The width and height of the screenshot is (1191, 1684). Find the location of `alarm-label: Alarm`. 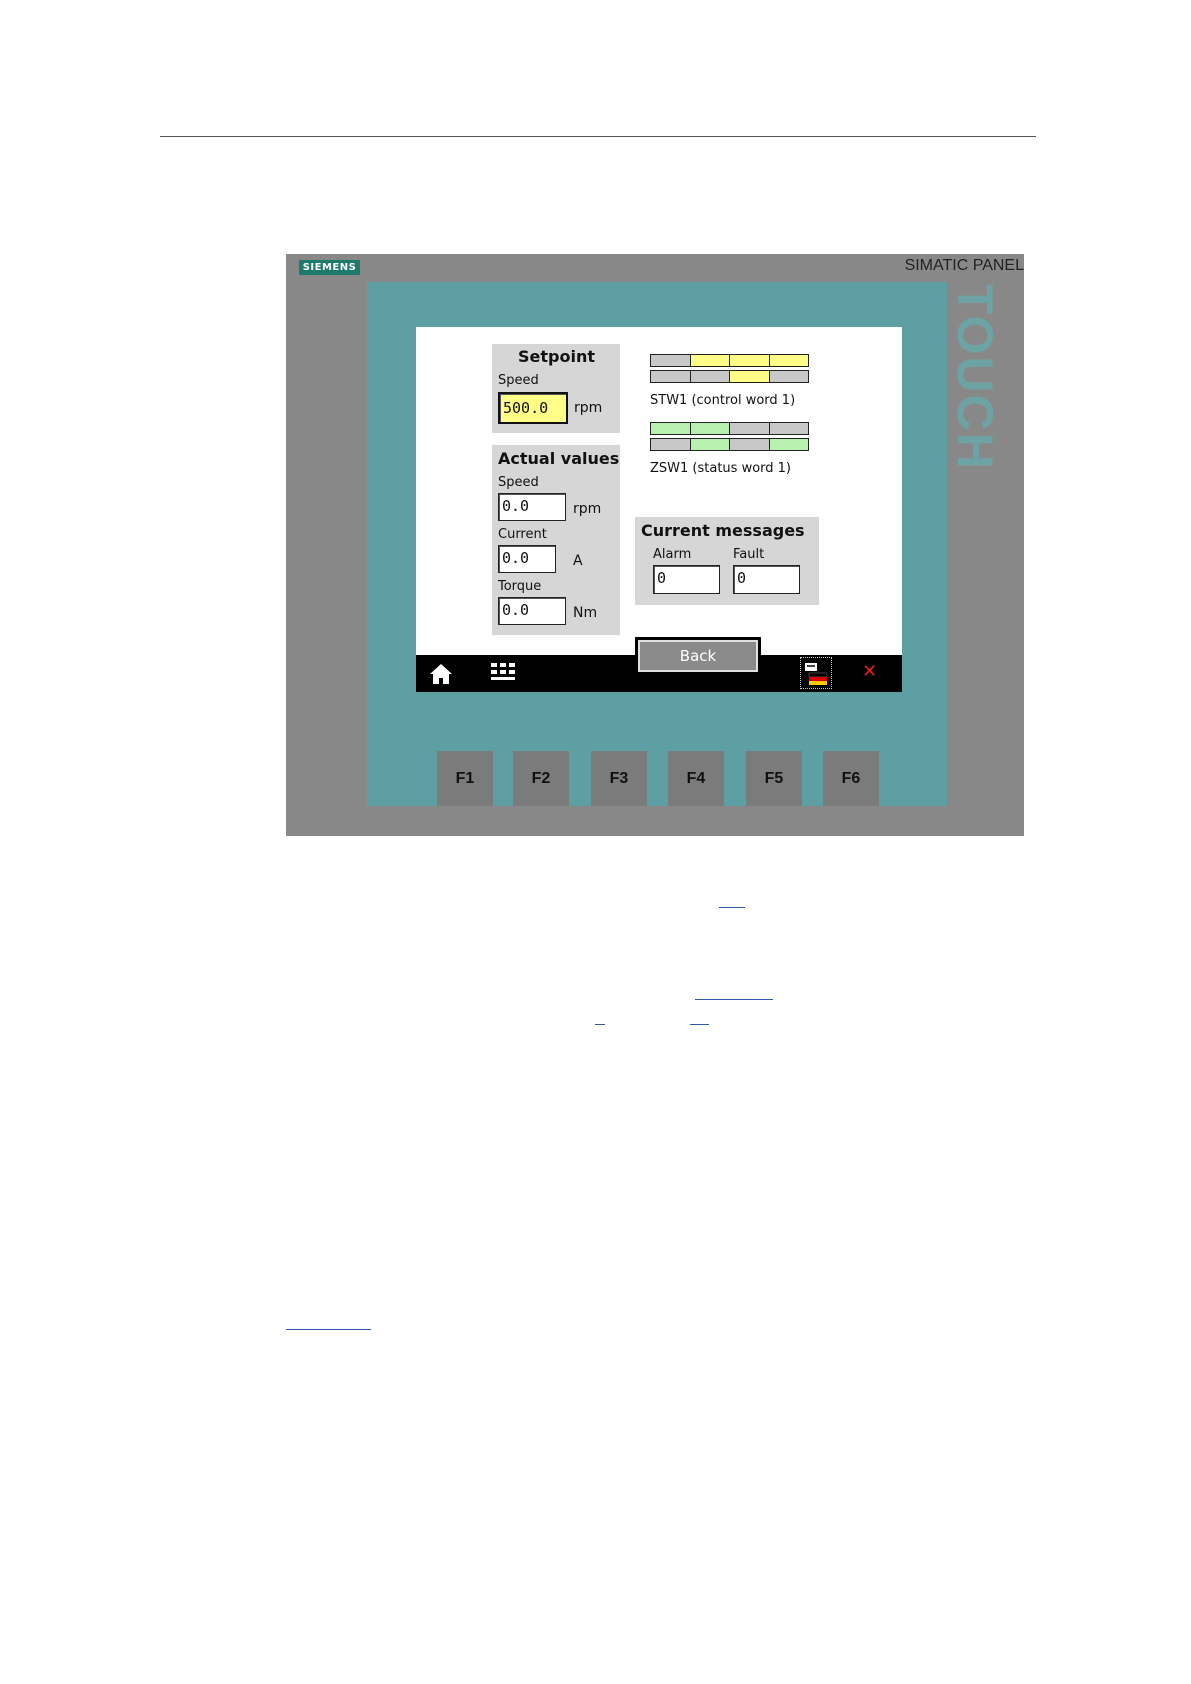

alarm-label: Alarm is located at coordinates (672, 554).